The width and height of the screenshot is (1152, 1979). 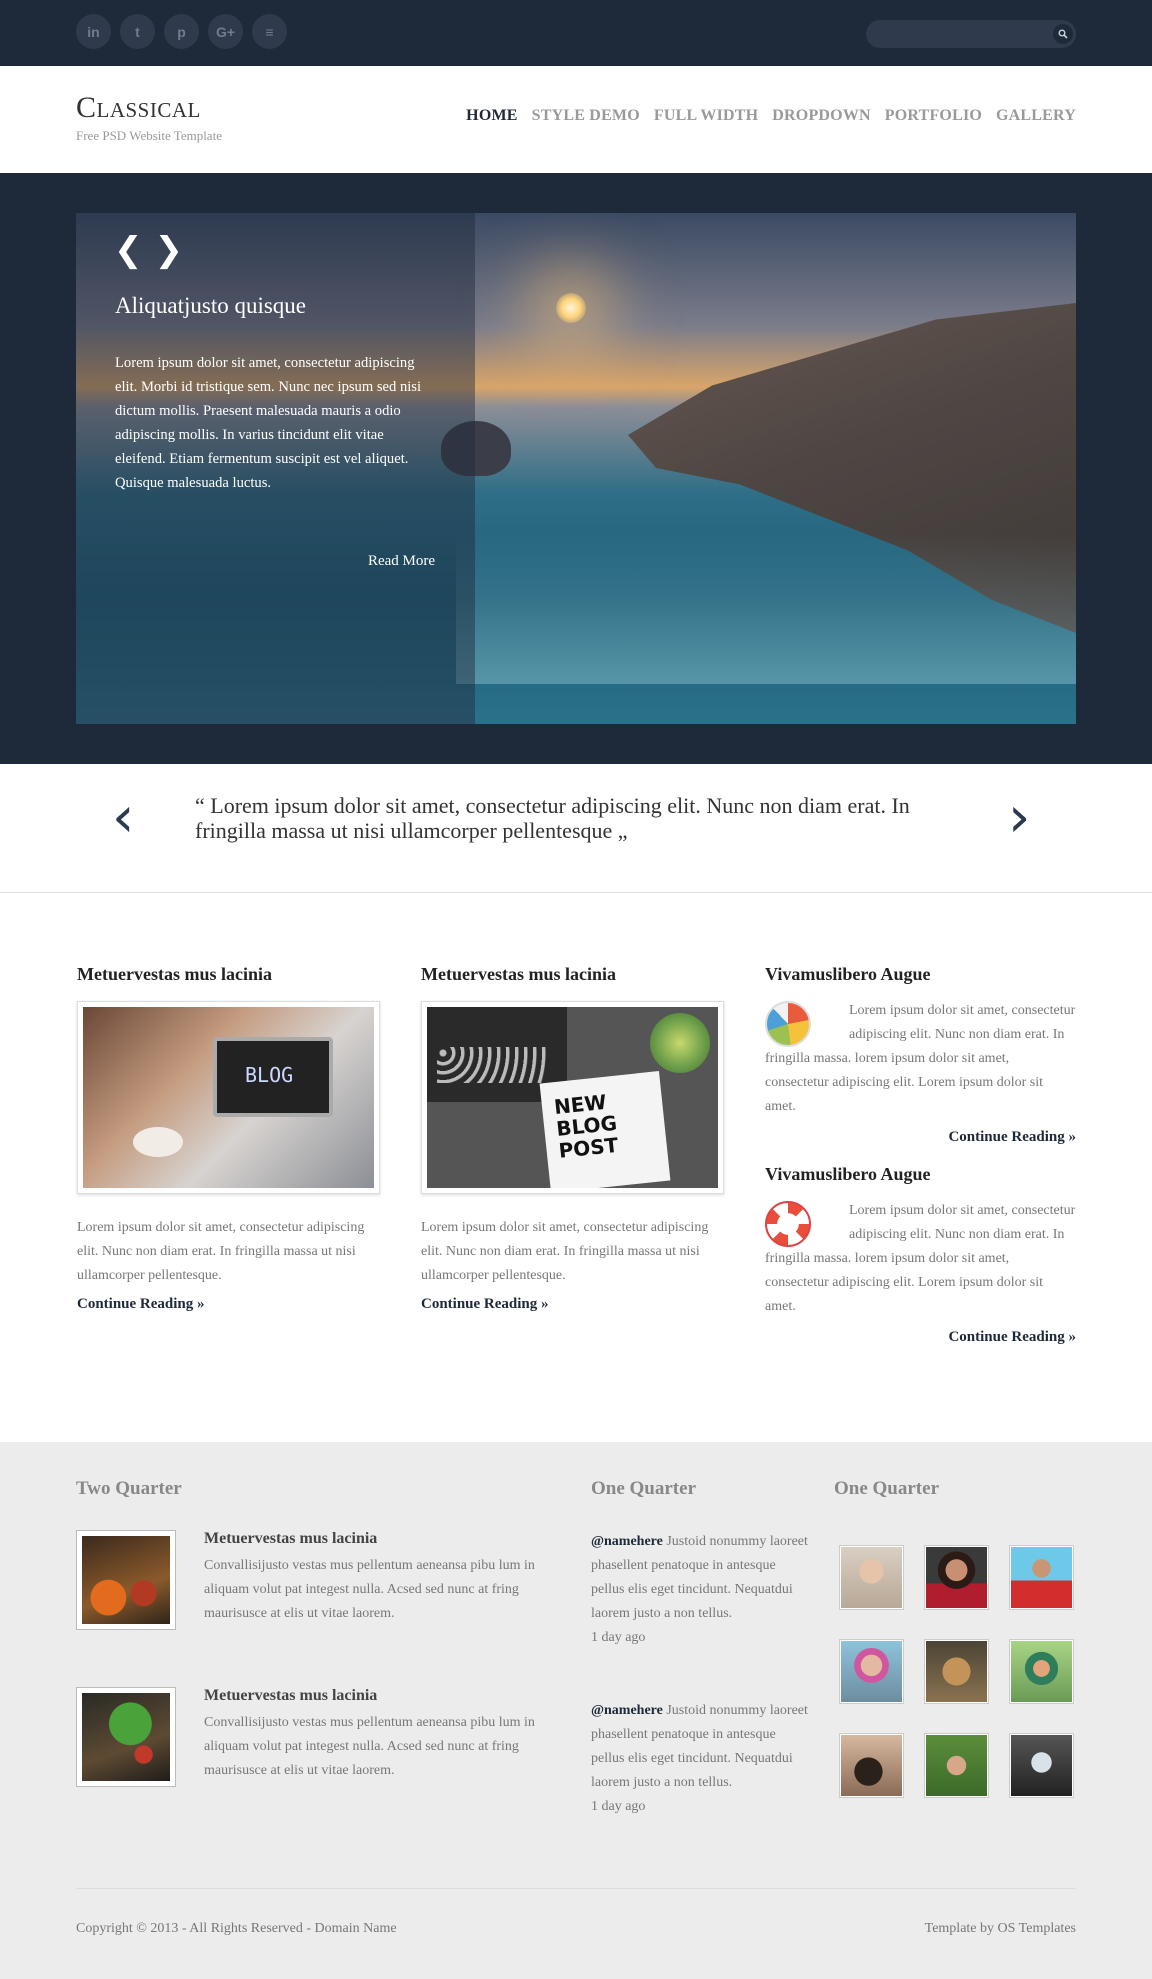 I want to click on slider-next-icon: ❯, so click(x=169, y=250).